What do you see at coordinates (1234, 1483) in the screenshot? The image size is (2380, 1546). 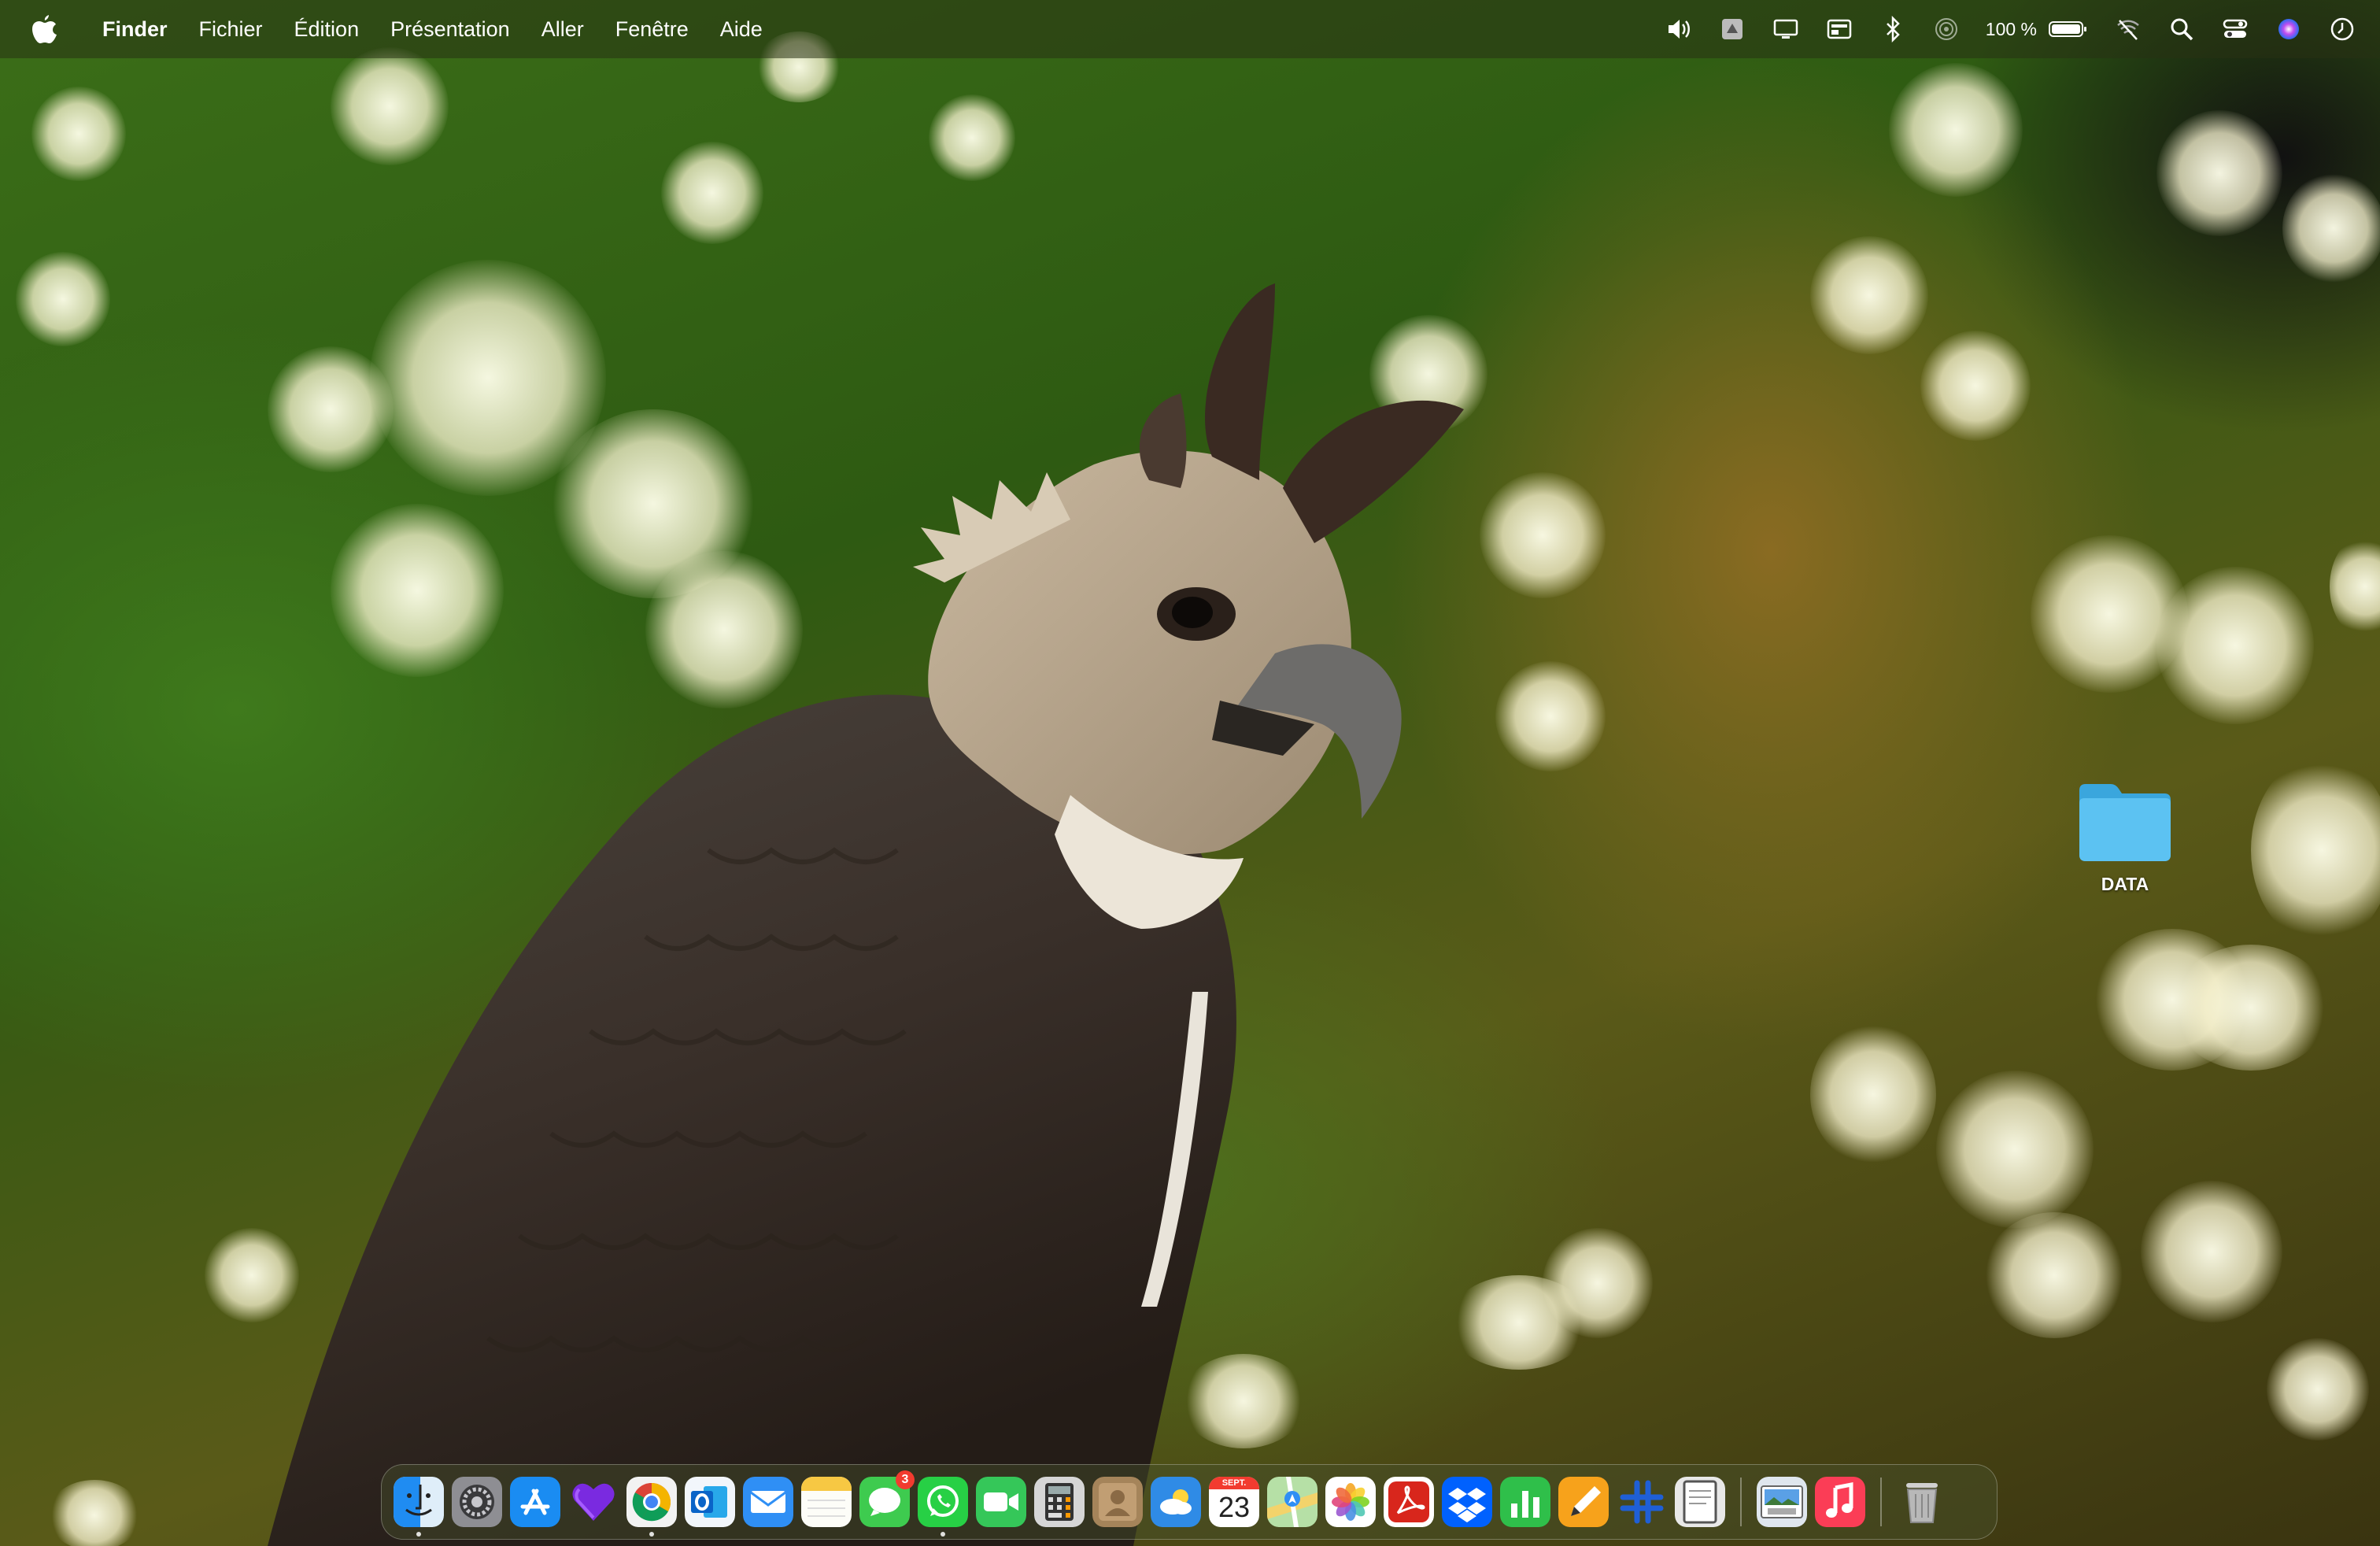 I see `calendar-month: SEPT.` at bounding box center [1234, 1483].